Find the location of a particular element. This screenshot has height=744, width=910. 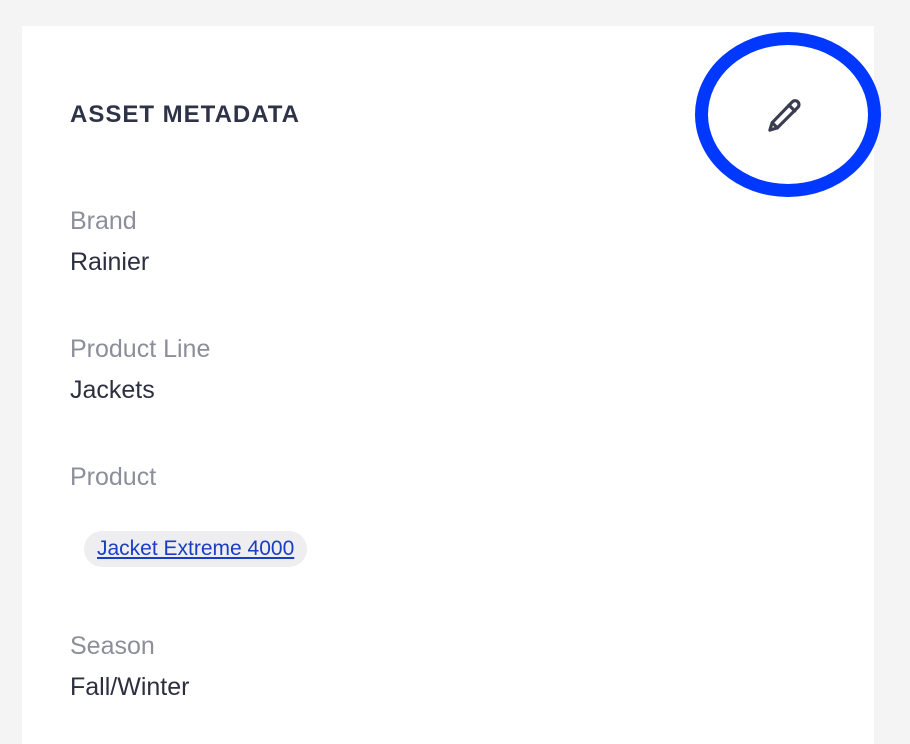

pencil-icon is located at coordinates (784, 115).